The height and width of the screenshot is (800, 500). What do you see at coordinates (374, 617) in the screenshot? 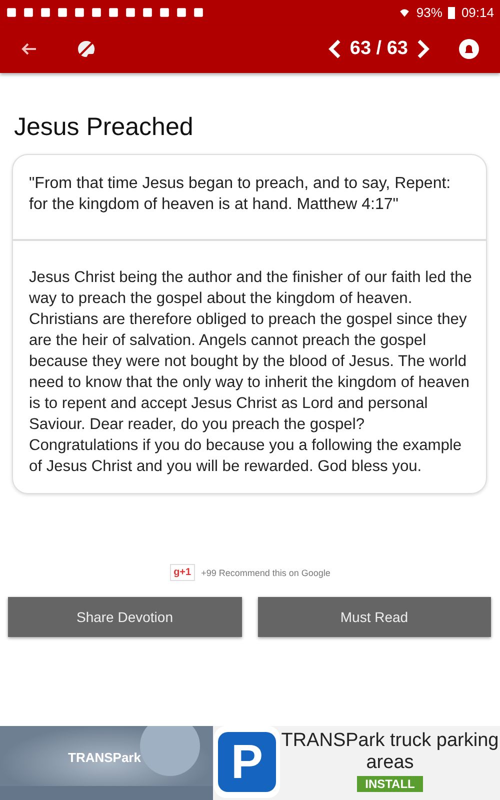
I see `action-button: Must Read` at bounding box center [374, 617].